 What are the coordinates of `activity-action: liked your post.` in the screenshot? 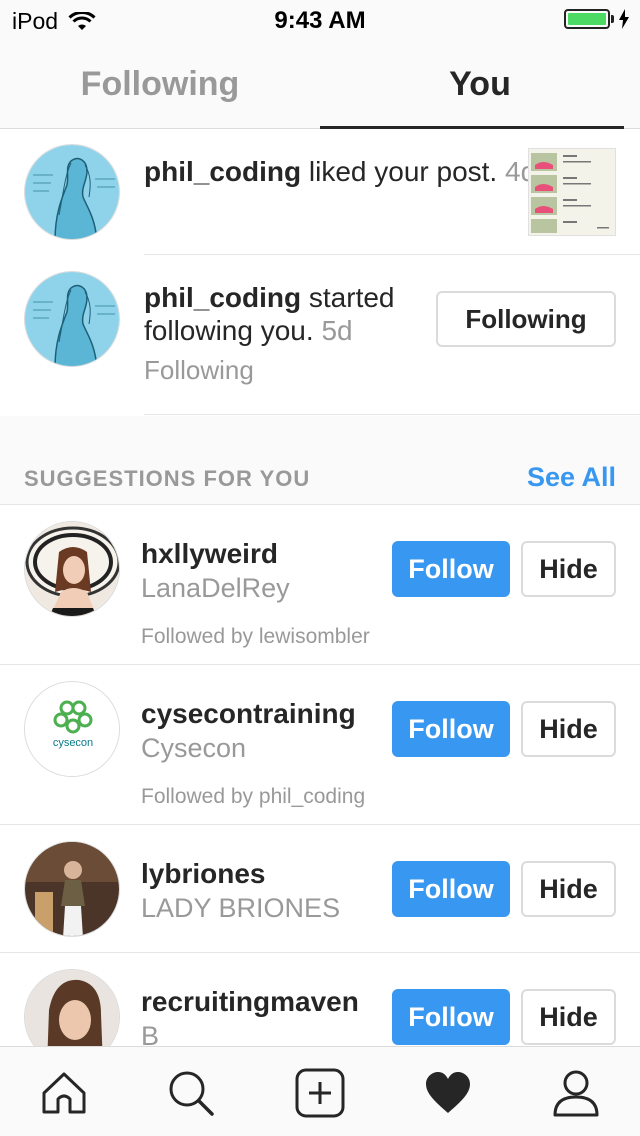 It's located at (399, 171).